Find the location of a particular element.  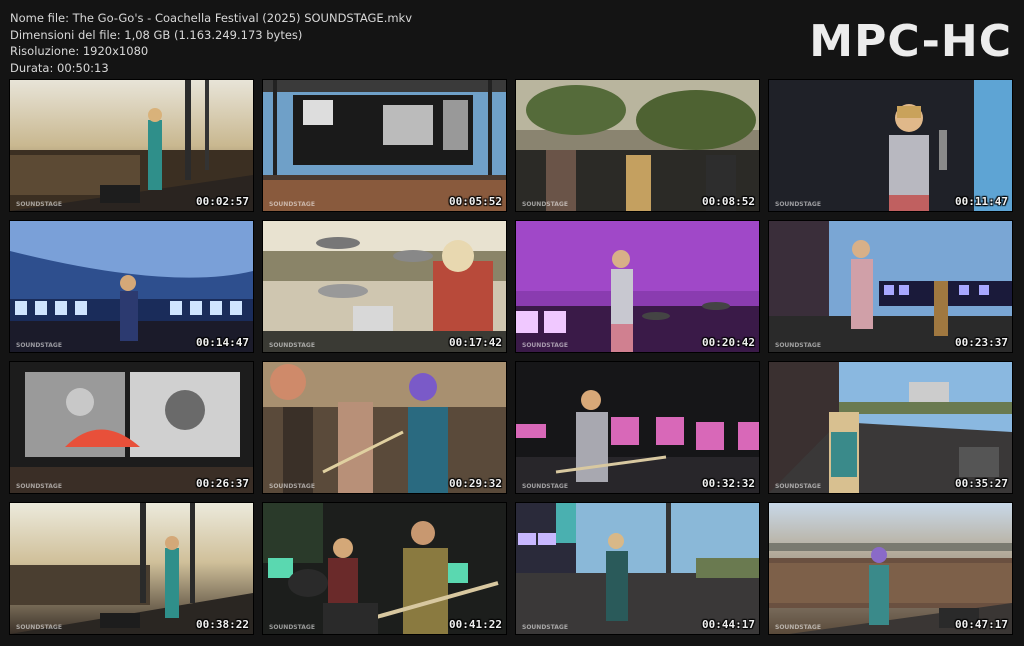

thumbnail: SOUNDSTAGE 00:05:52 is located at coordinates (384, 145).